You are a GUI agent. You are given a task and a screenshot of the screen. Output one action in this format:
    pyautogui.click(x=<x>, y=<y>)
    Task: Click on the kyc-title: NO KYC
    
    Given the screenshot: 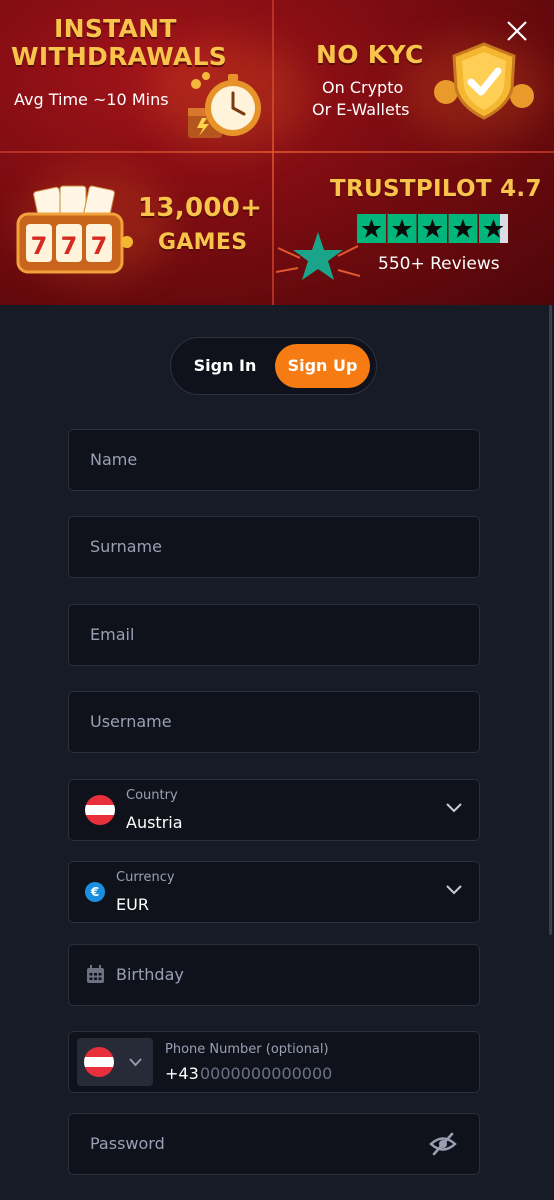 What is the action you would take?
    pyautogui.click(x=370, y=54)
    